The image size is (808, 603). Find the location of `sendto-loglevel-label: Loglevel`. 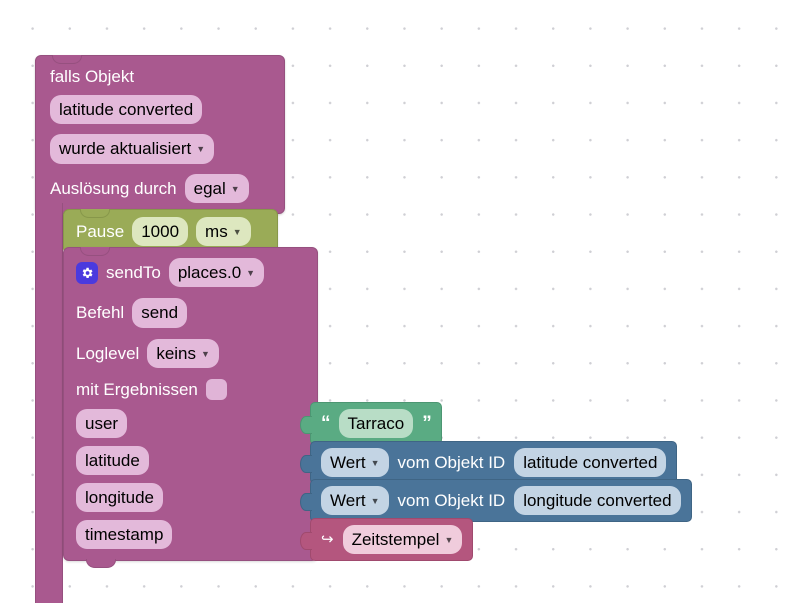

sendto-loglevel-label: Loglevel is located at coordinates (108, 353).